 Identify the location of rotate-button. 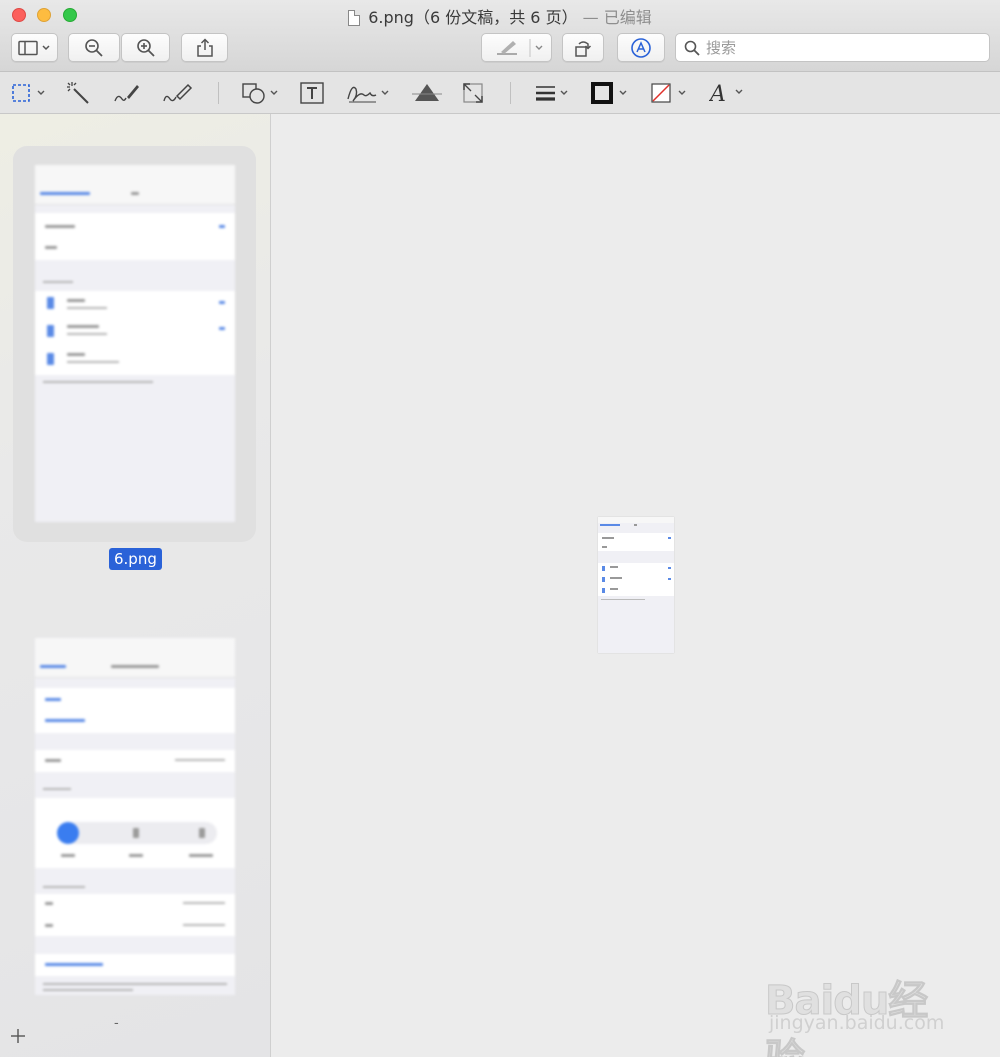
(583, 47).